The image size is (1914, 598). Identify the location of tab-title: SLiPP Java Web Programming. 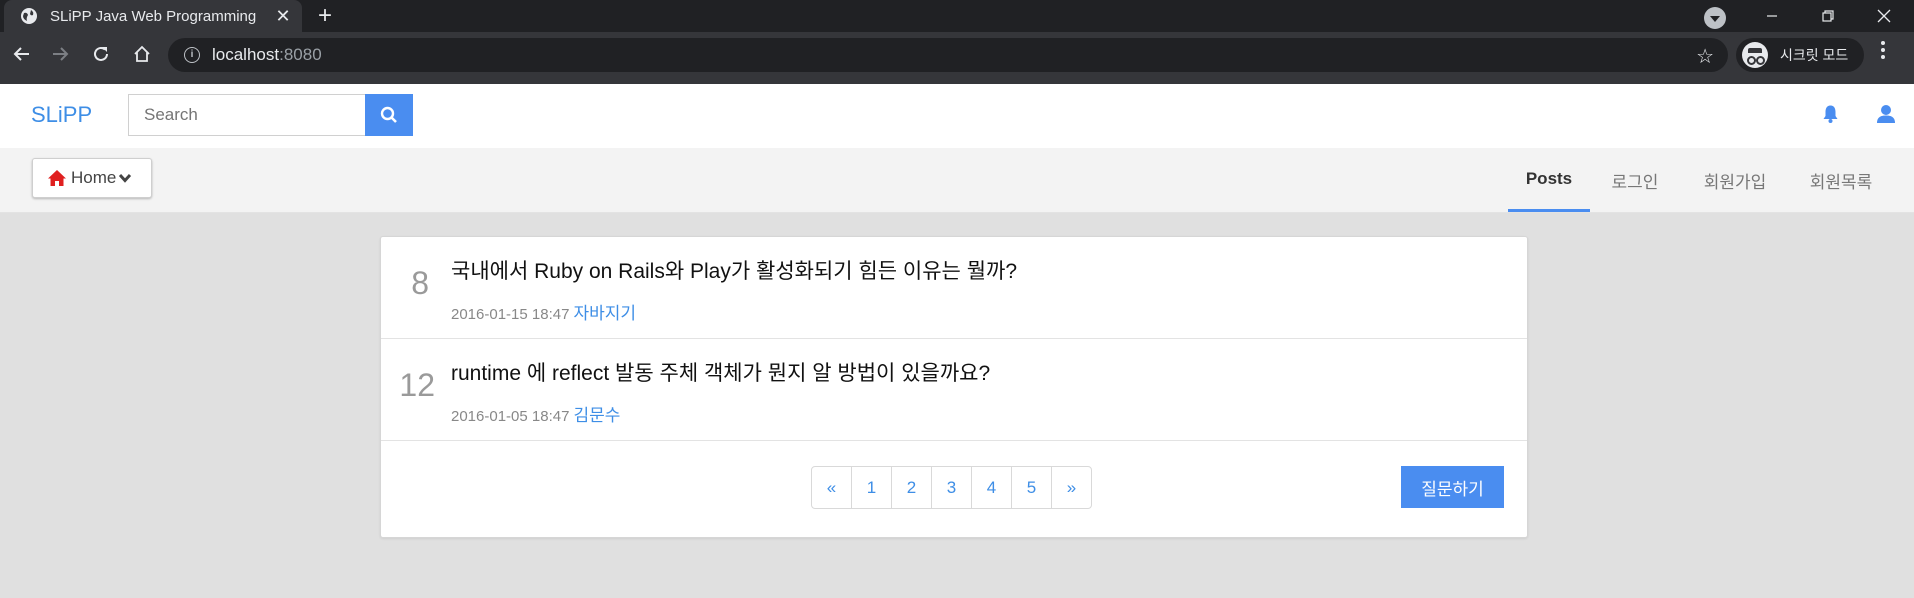
(153, 16).